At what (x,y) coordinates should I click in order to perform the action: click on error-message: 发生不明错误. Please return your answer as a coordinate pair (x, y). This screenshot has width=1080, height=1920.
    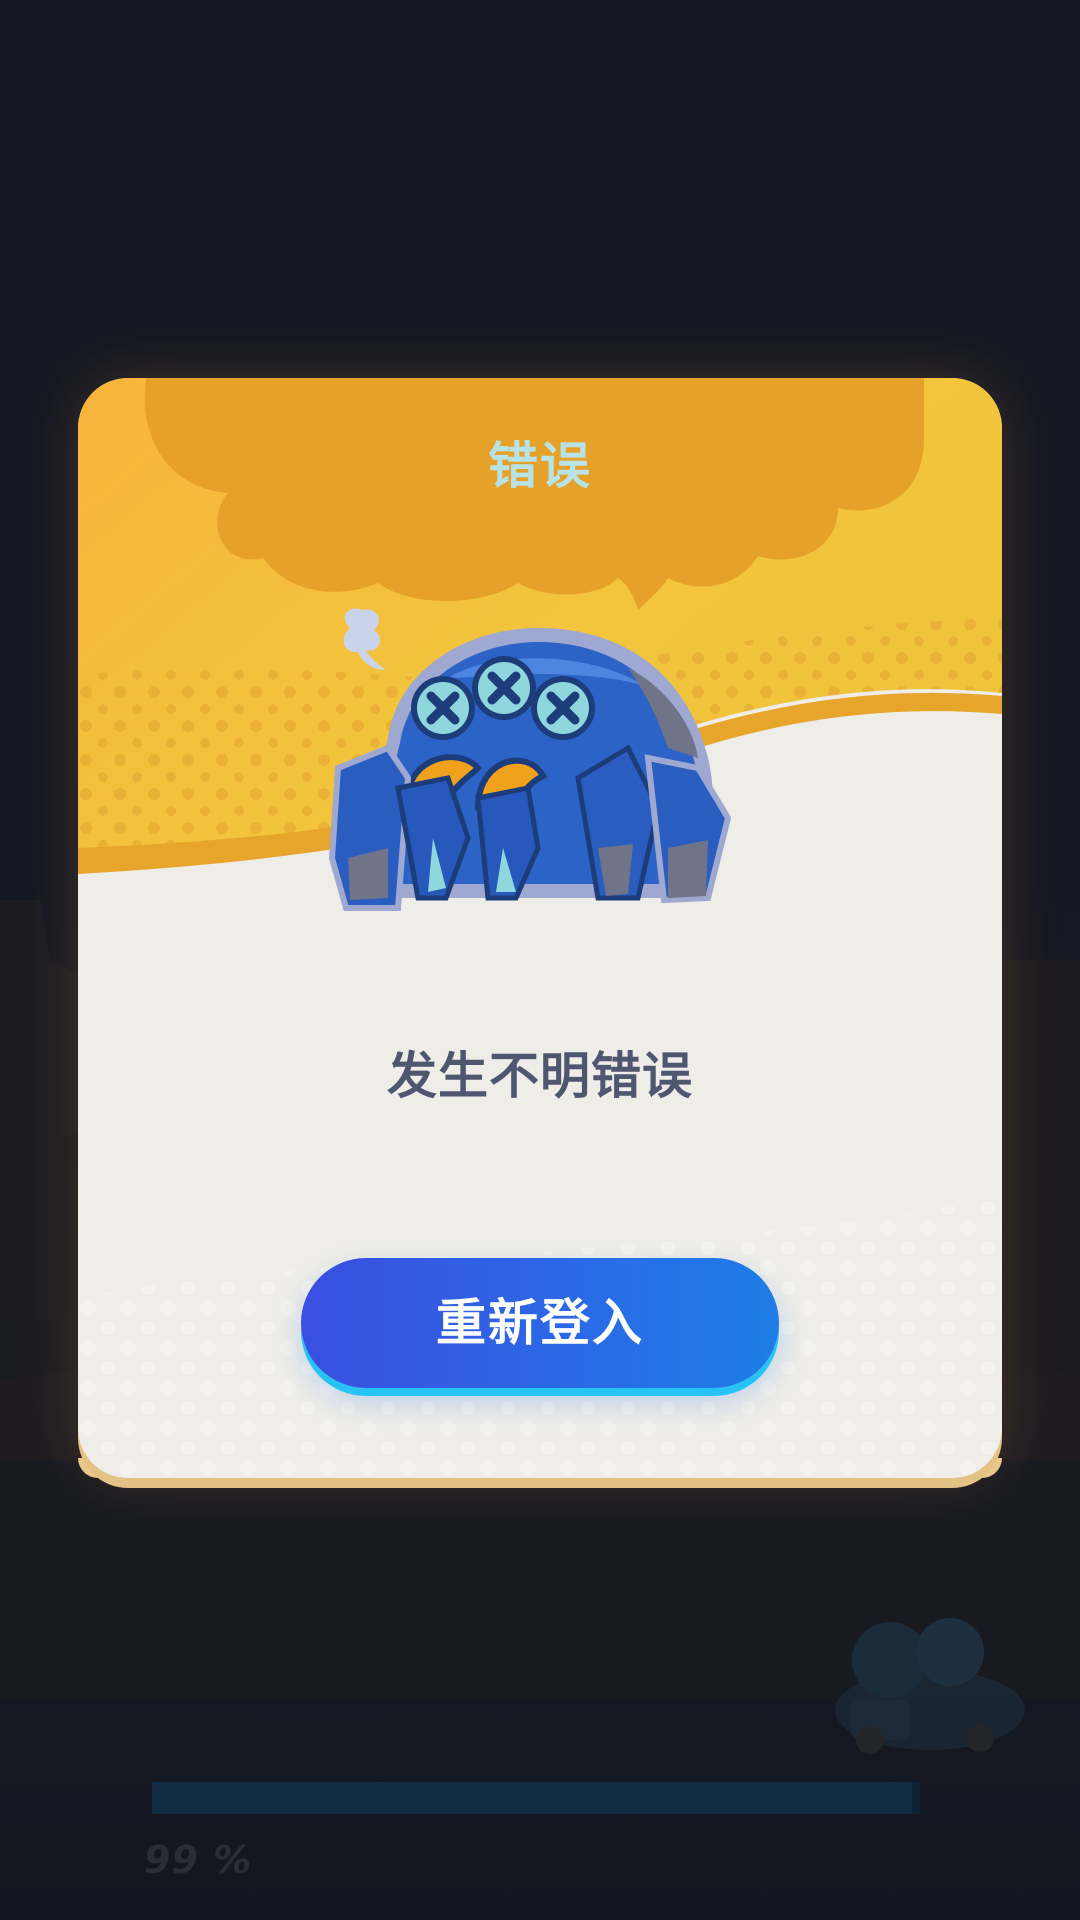
    Looking at the image, I should click on (540, 1076).